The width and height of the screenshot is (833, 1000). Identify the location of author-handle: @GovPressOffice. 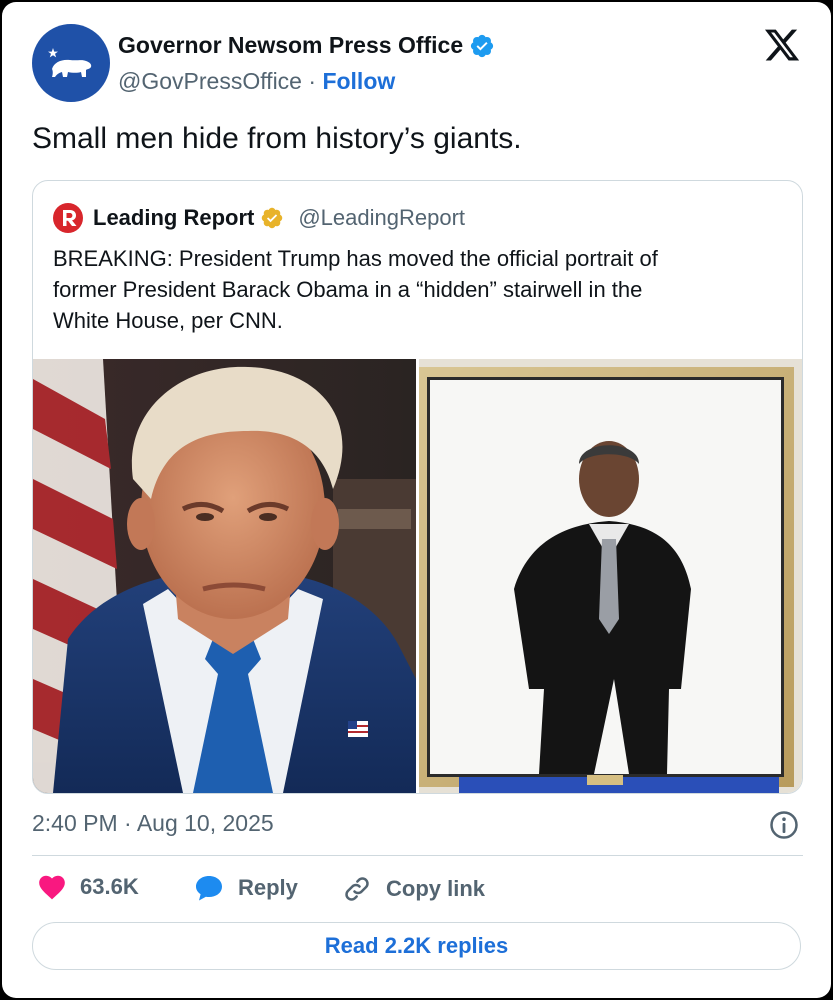
(210, 81).